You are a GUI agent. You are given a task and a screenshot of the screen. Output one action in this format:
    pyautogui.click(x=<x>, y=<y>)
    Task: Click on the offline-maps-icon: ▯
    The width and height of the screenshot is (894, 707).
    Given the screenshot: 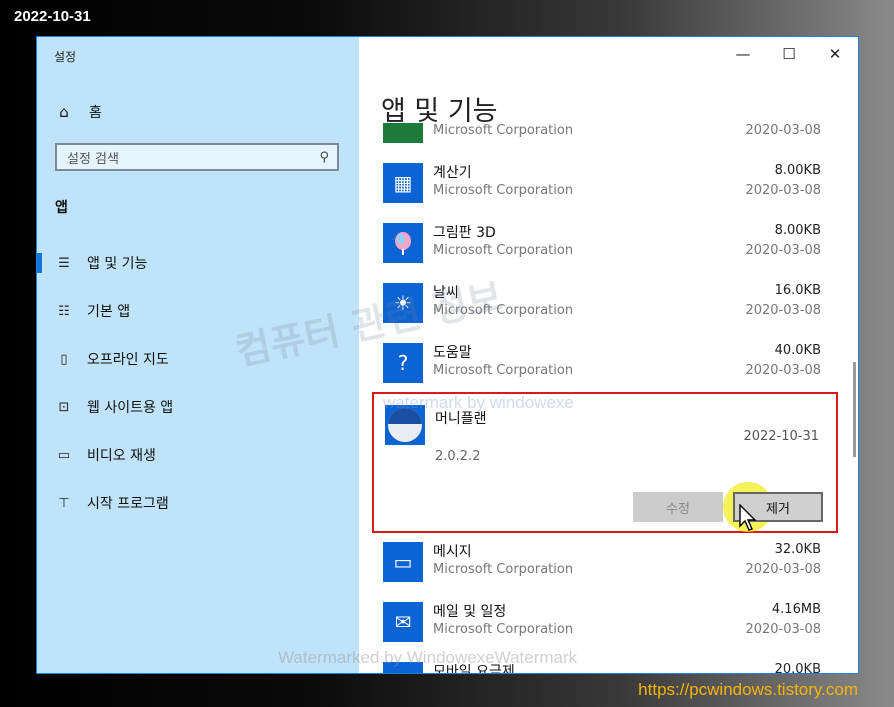 What is the action you would take?
    pyautogui.click(x=64, y=359)
    